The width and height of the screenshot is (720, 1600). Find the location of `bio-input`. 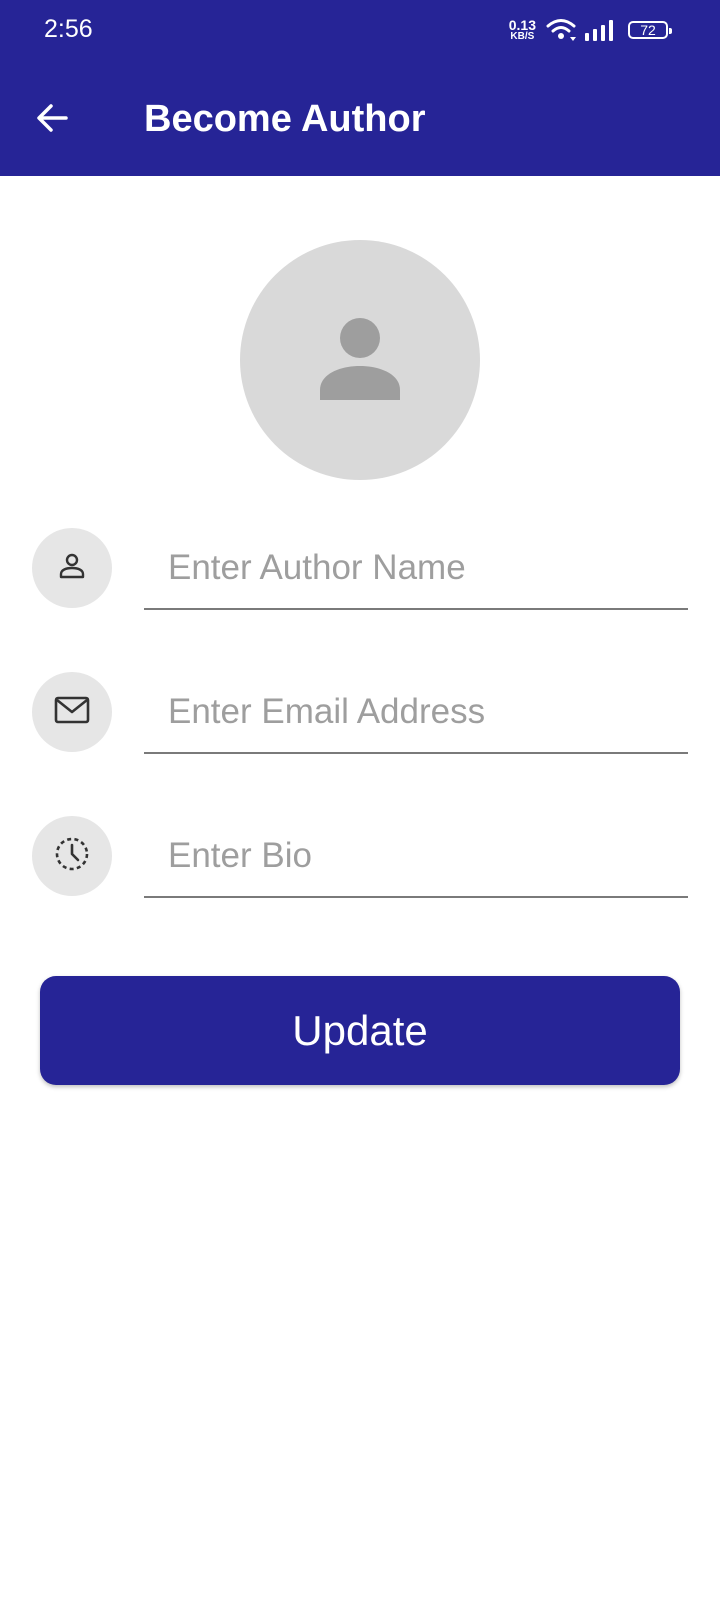

bio-input is located at coordinates (416, 857).